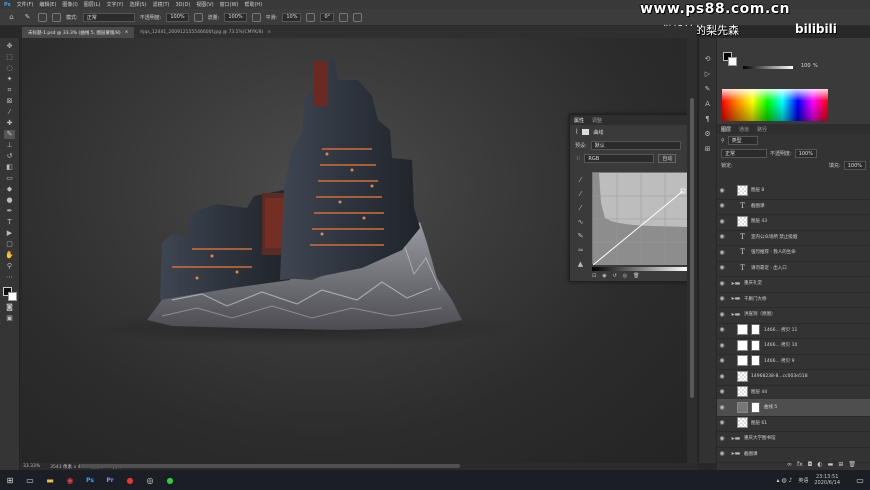  Describe the element at coordinates (31, 466) in the screenshot. I see `zoom-level: 33.33%` at that location.